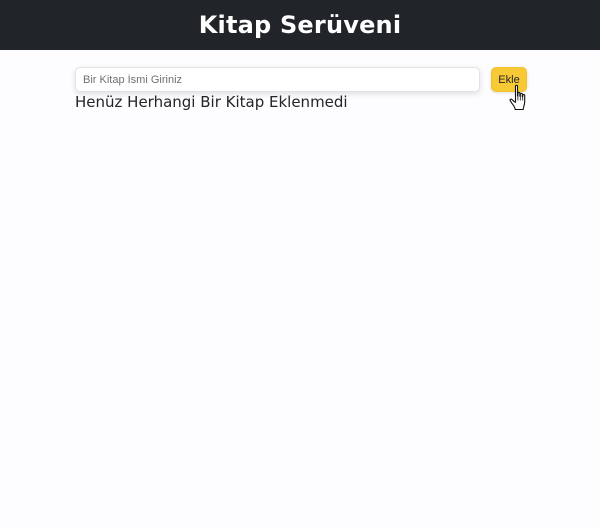 The width and height of the screenshot is (600, 529). I want to click on app-header: Kitap Serüveni, so click(300, 25).